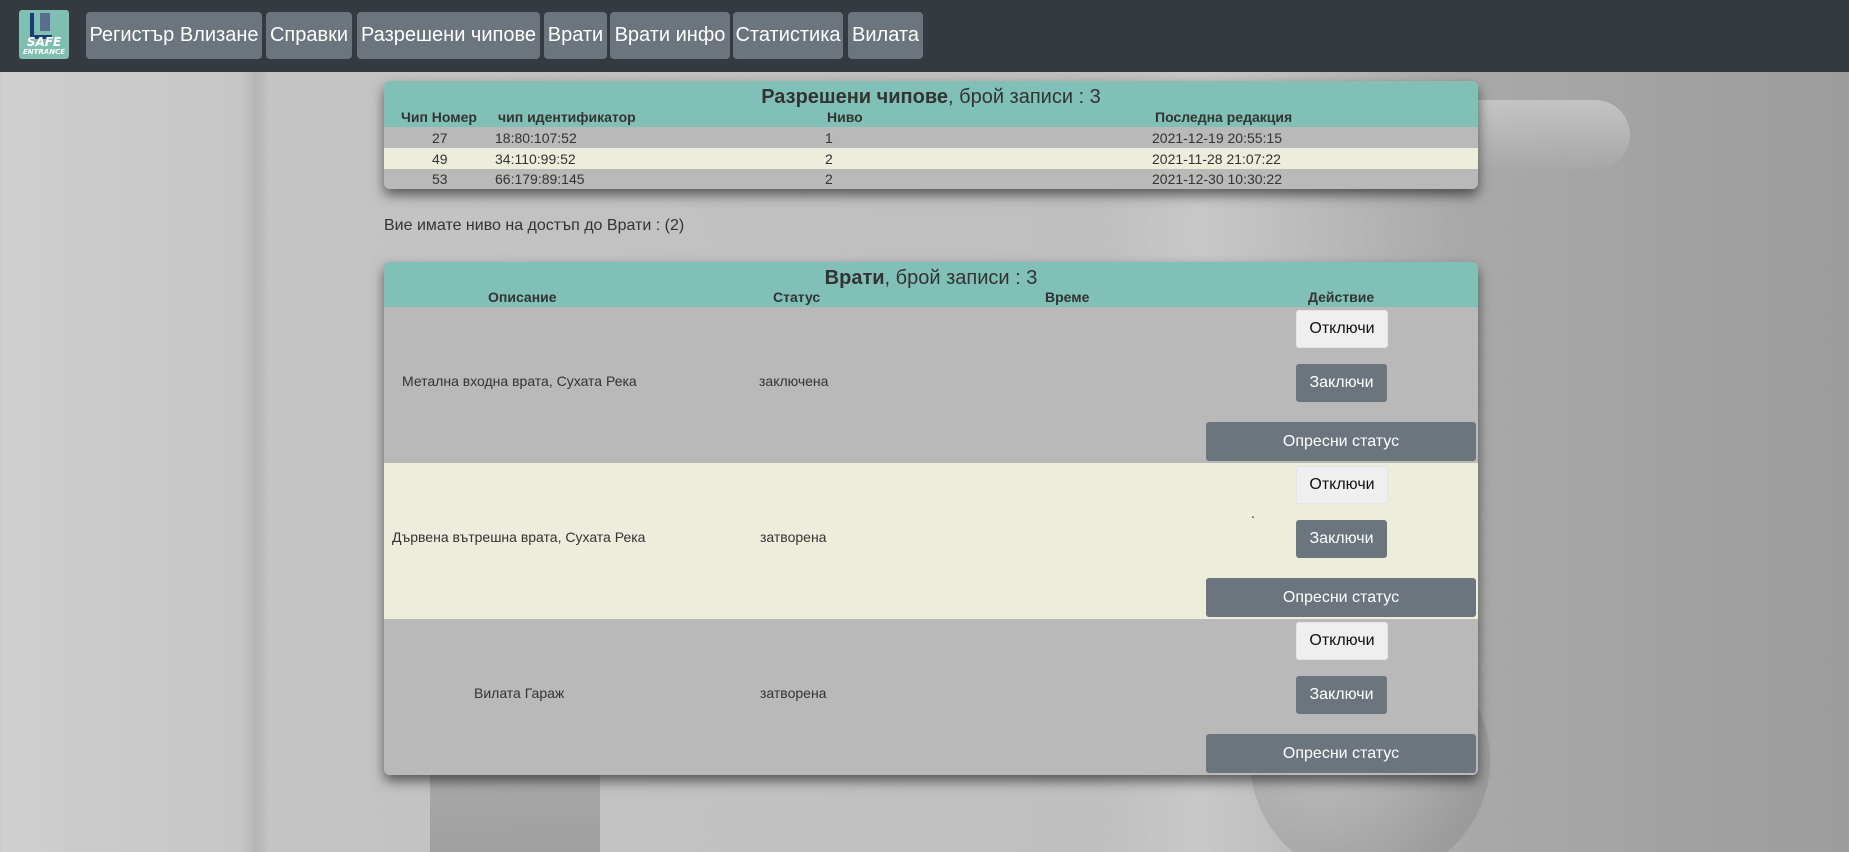 The height and width of the screenshot is (852, 1849). Describe the element at coordinates (794, 381) in the screenshot. I see `door-status: заключена` at that location.